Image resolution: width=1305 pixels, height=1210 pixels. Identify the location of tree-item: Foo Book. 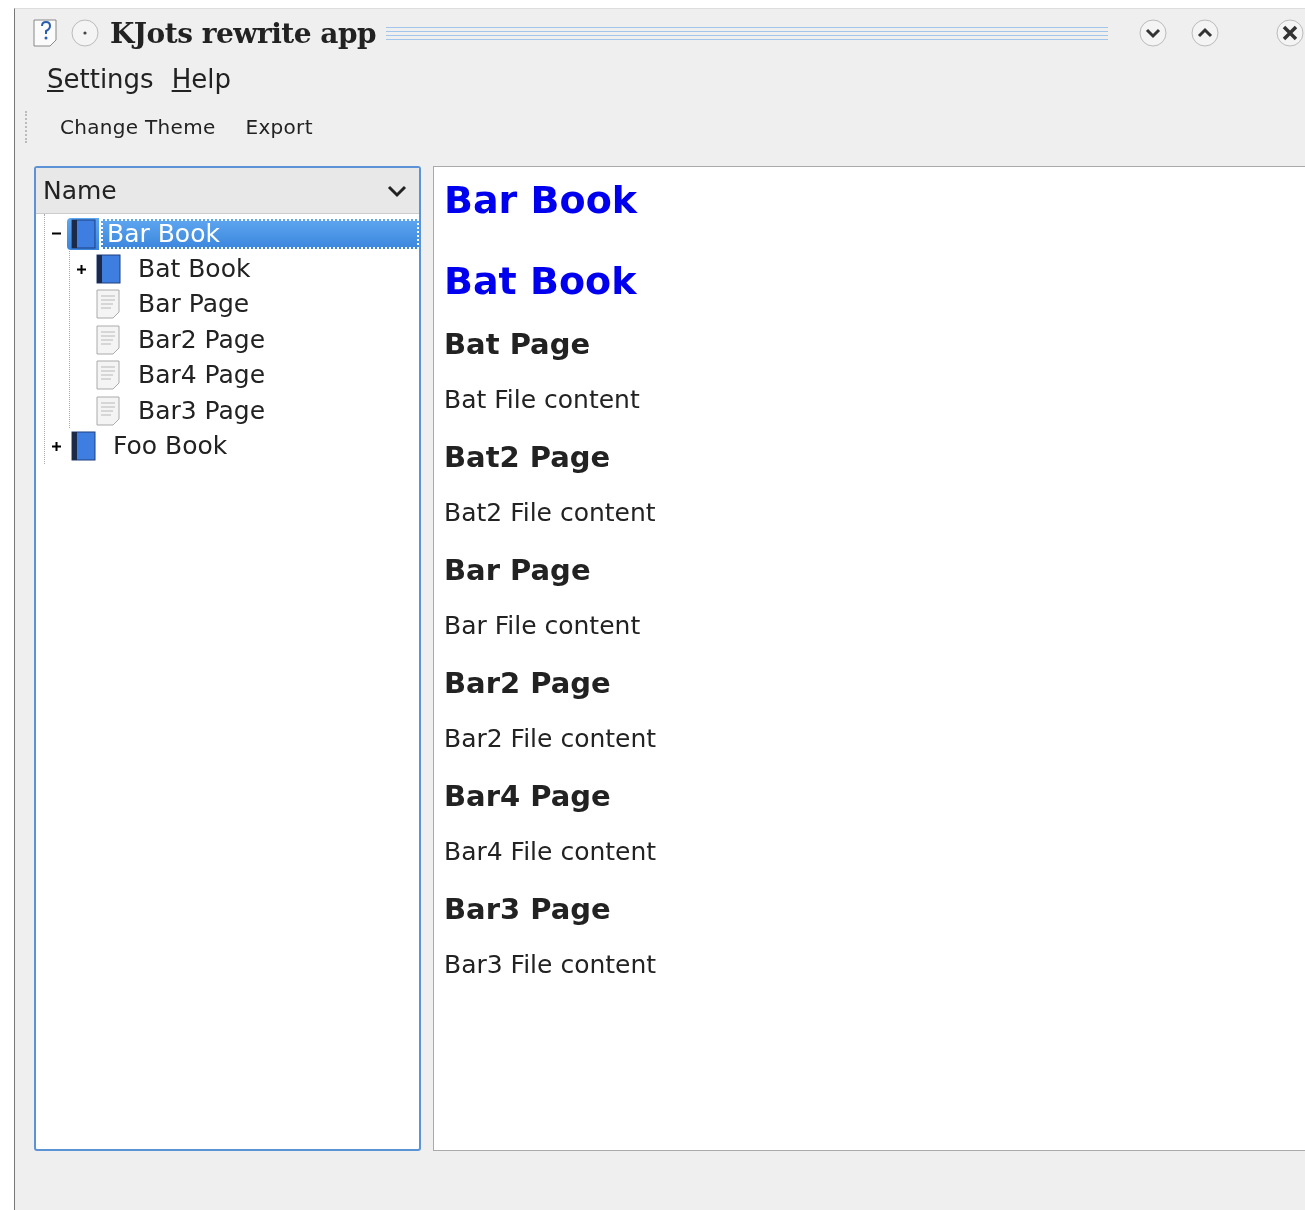
(170, 446).